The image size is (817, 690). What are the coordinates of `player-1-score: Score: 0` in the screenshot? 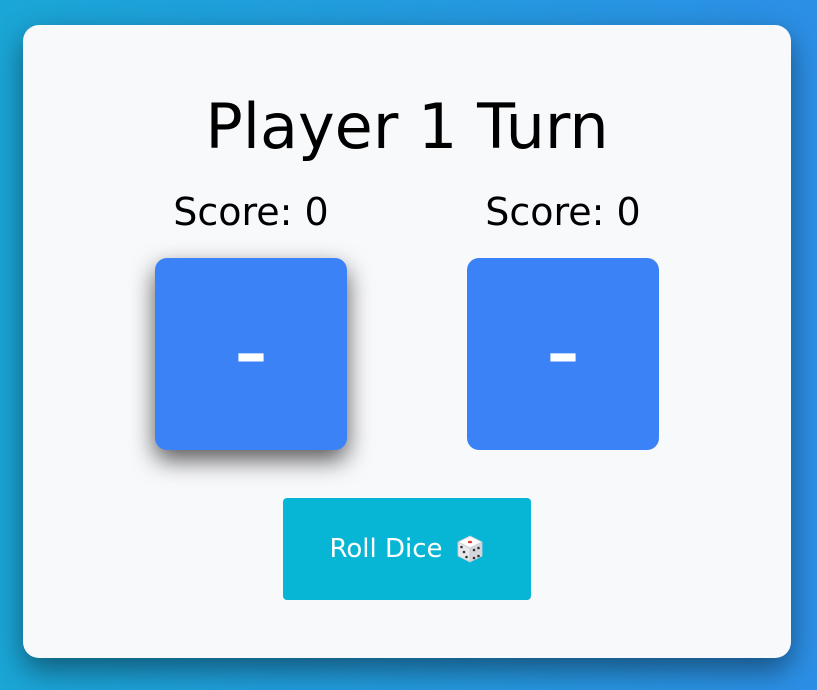 It's located at (251, 212).